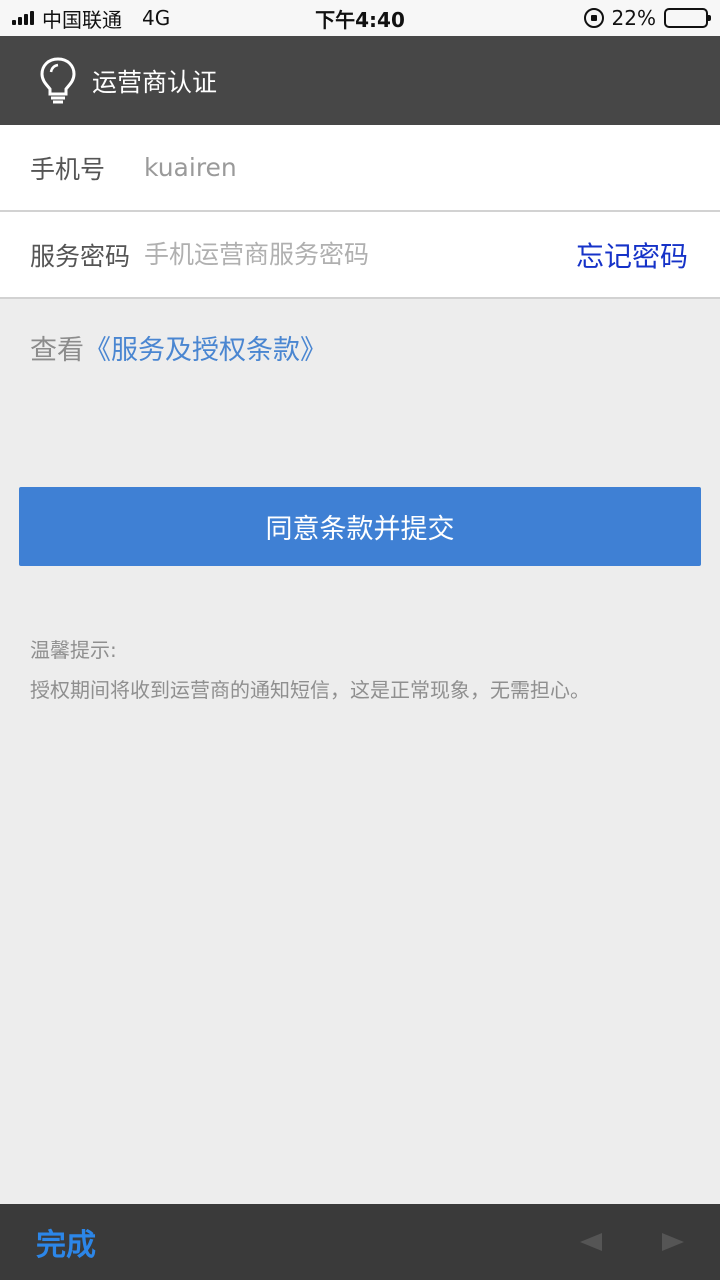 This screenshot has height=1280, width=720. I want to click on terms-line: 查看《服务及授权条款》, so click(178, 347).